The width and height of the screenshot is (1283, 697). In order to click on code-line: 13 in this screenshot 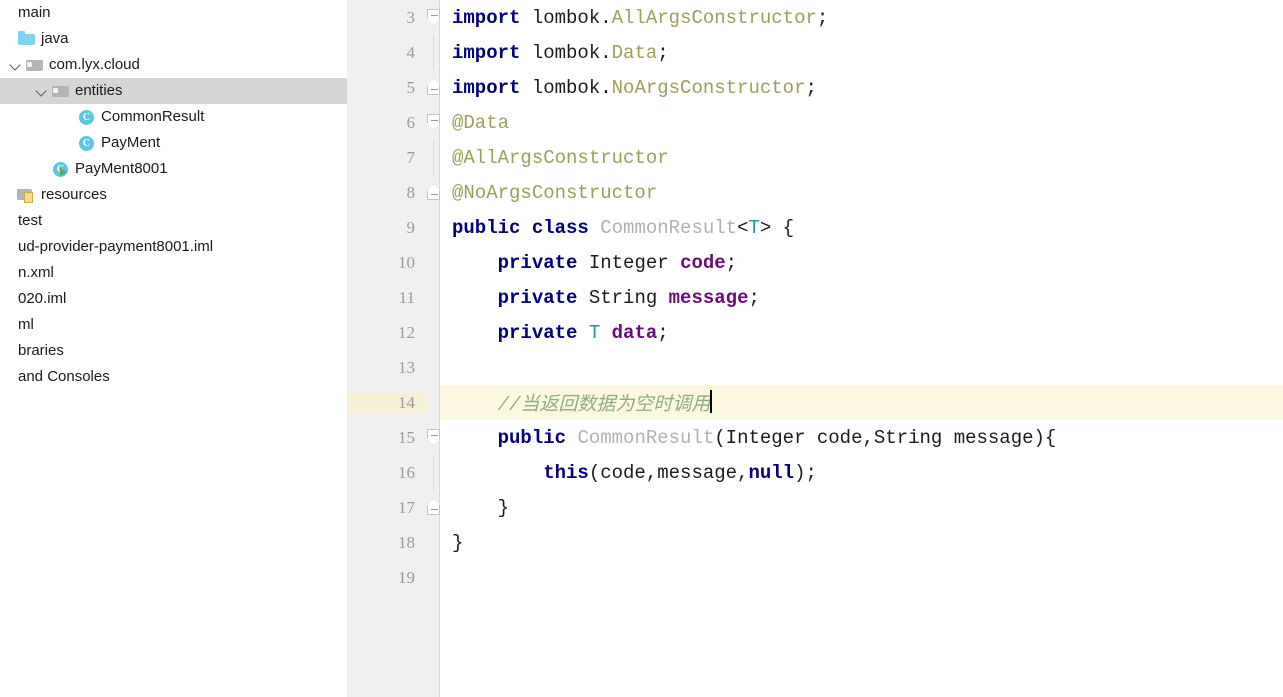, I will do `click(815, 367)`.